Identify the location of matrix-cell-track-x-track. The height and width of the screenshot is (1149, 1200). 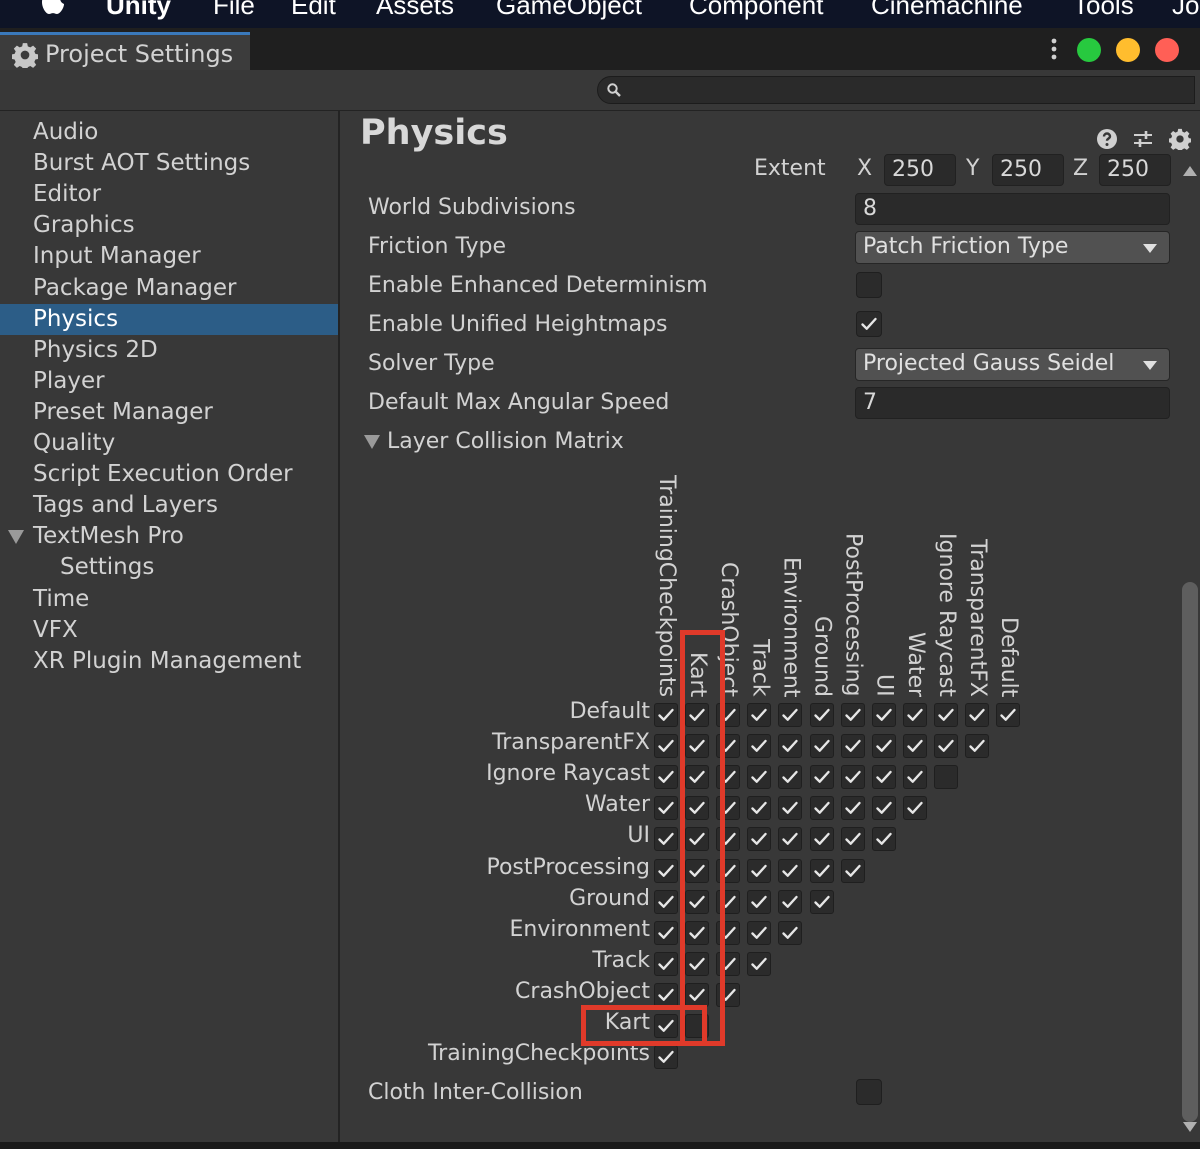
(759, 963).